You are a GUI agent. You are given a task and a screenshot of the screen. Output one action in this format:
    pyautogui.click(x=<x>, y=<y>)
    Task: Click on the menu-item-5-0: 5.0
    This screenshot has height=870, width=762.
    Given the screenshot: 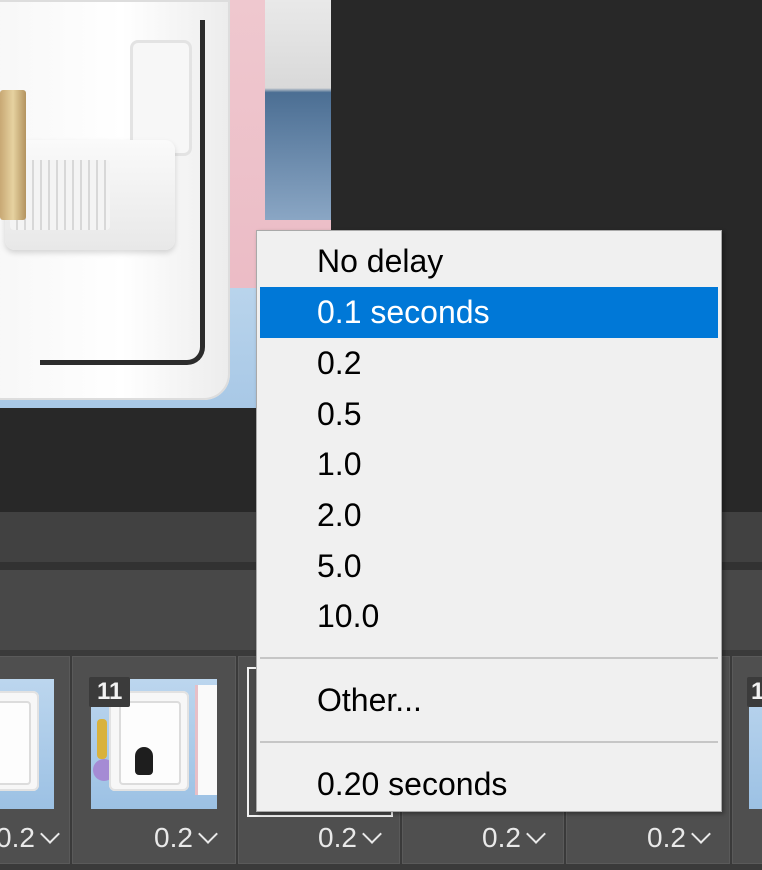 What is the action you would take?
    pyautogui.click(x=489, y=566)
    